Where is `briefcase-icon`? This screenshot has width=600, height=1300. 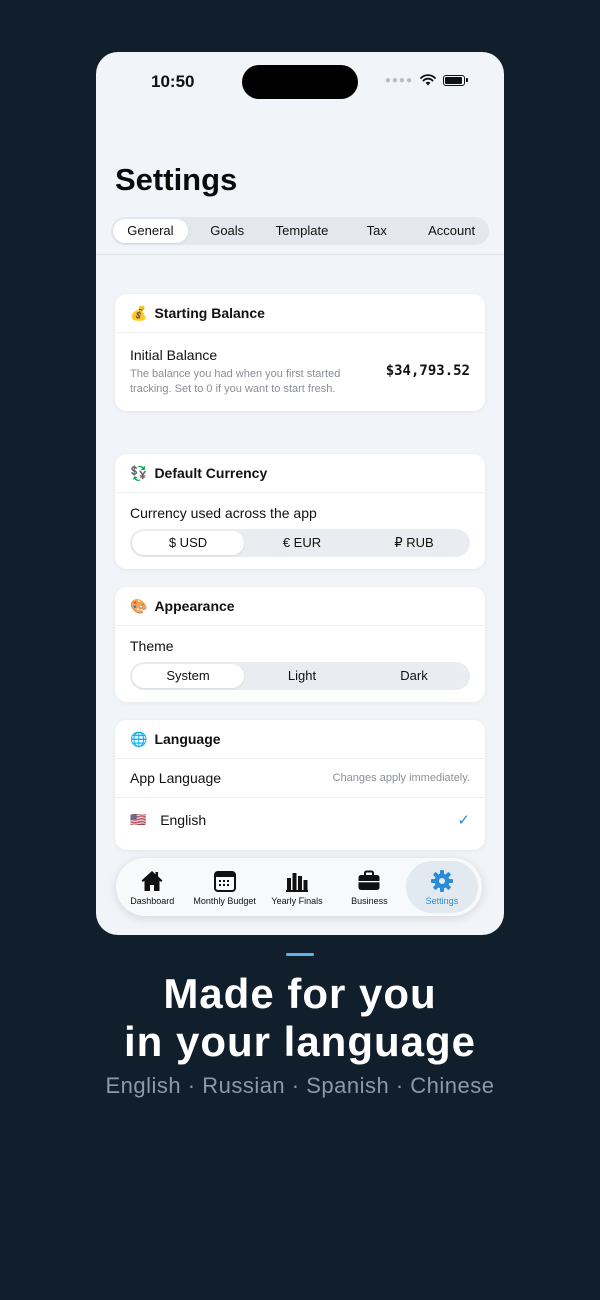
briefcase-icon is located at coordinates (369, 880).